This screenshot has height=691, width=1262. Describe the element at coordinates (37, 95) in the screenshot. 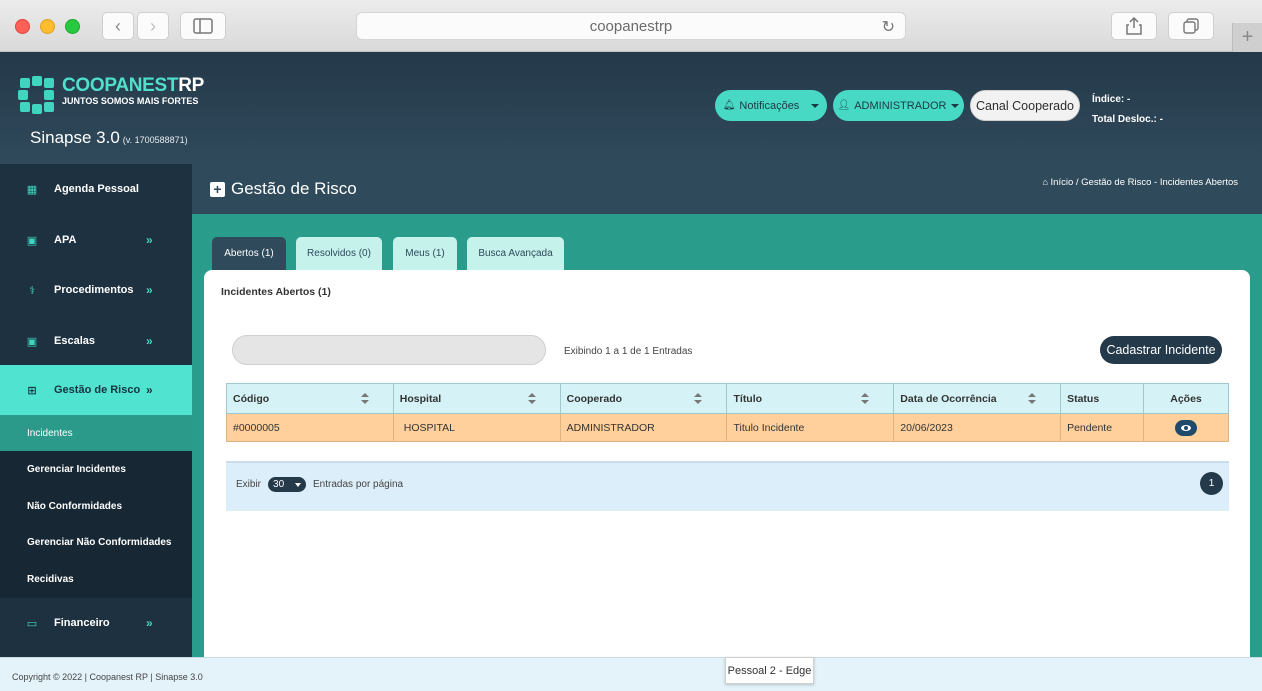

I see `logo-mark-icon` at that location.